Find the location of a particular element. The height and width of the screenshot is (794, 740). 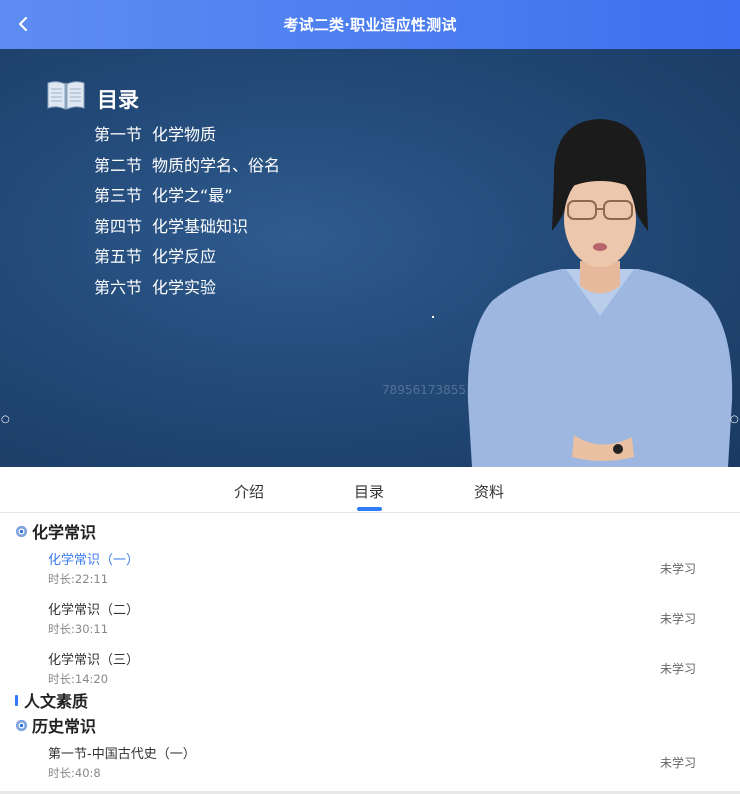

active-tab-indicator is located at coordinates (369, 509).